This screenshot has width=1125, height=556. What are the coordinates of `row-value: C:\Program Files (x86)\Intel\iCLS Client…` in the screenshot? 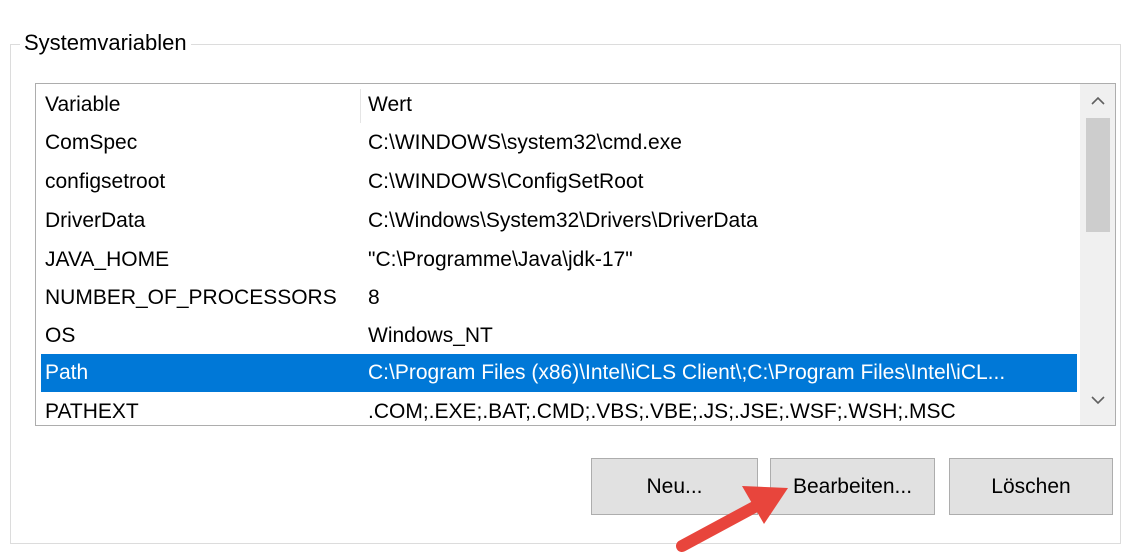 It's located at (687, 372).